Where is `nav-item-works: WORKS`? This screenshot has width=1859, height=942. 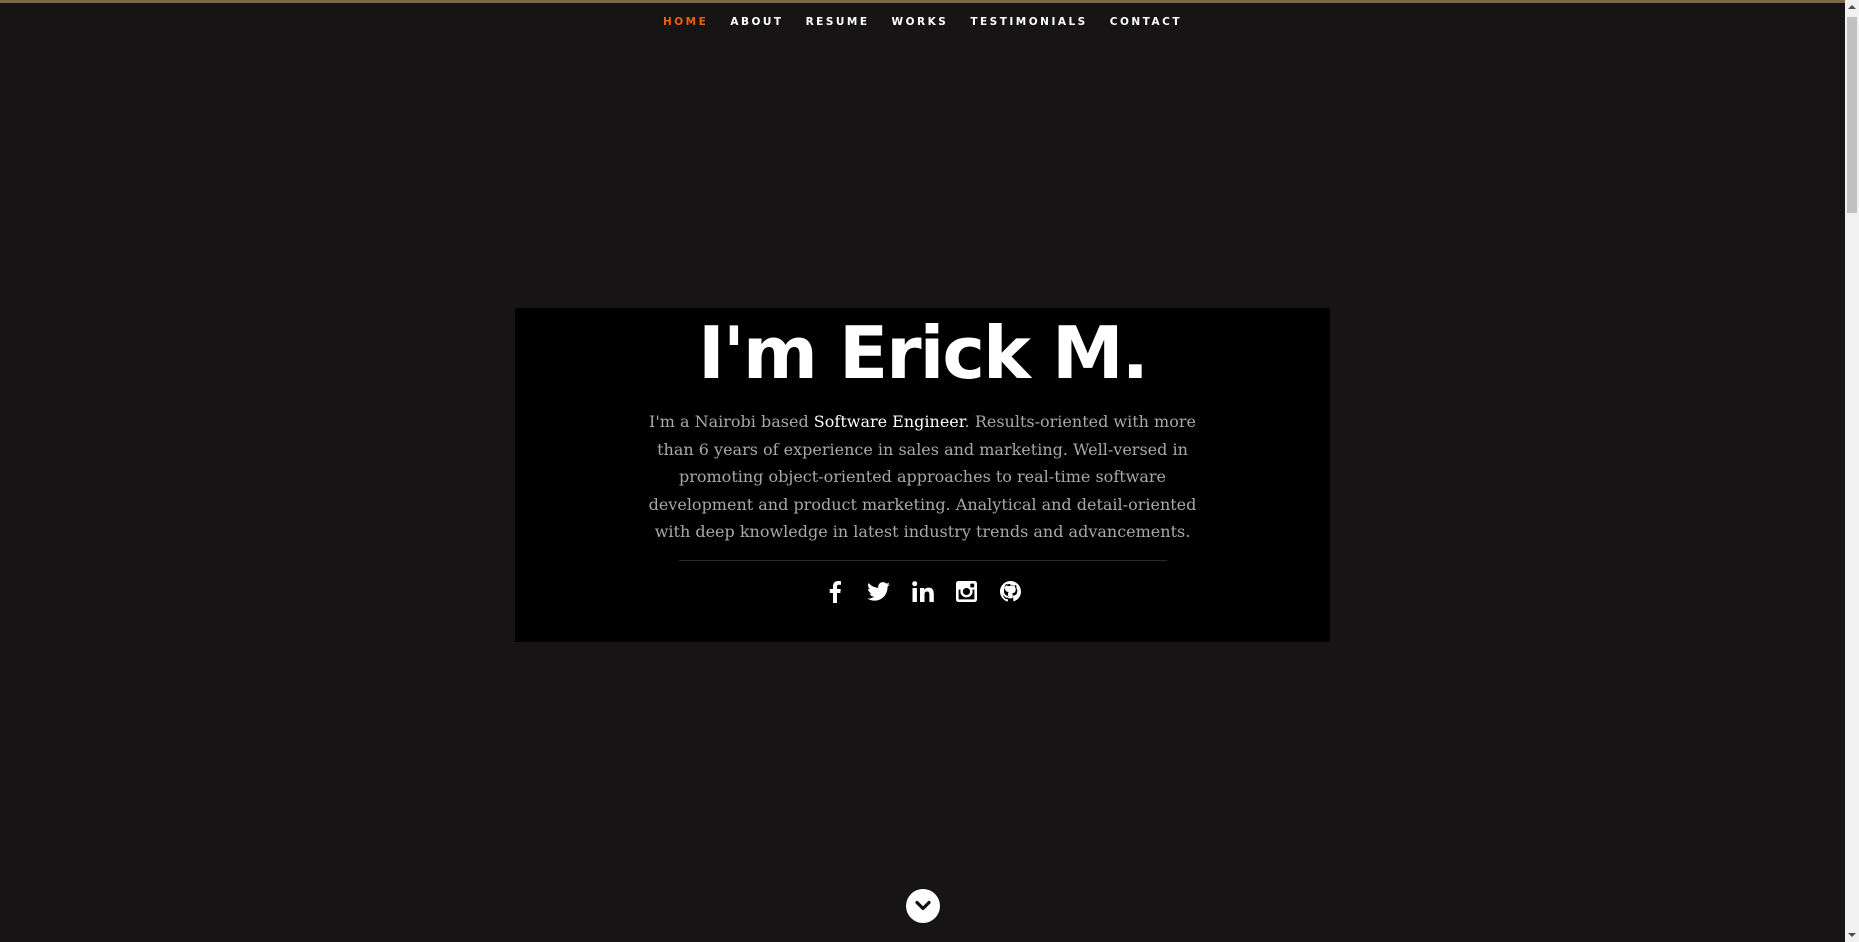
nav-item-works: WORKS is located at coordinates (920, 22).